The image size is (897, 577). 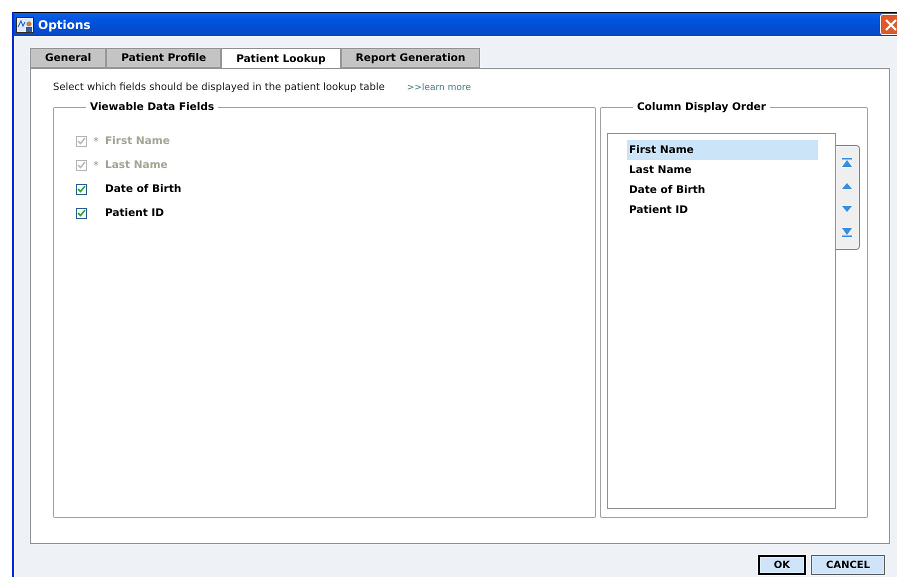 What do you see at coordinates (281, 58) in the screenshot?
I see `tab: Patient Lookup` at bounding box center [281, 58].